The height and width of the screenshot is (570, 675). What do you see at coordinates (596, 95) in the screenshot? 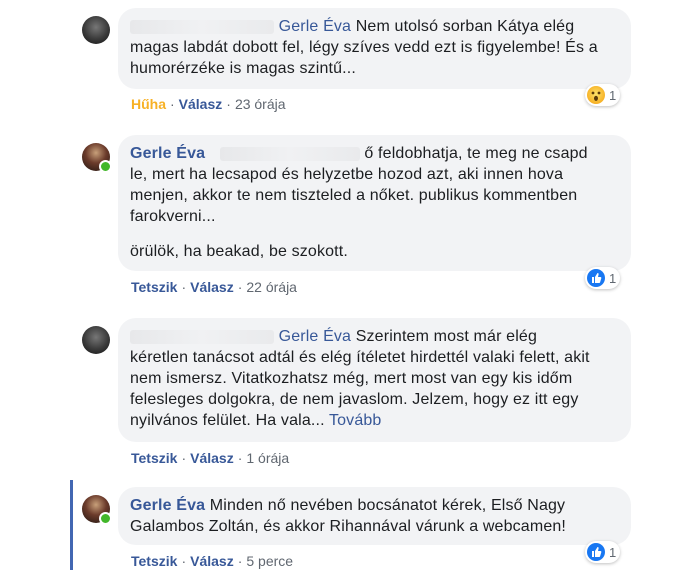
I see `wow-icon` at bounding box center [596, 95].